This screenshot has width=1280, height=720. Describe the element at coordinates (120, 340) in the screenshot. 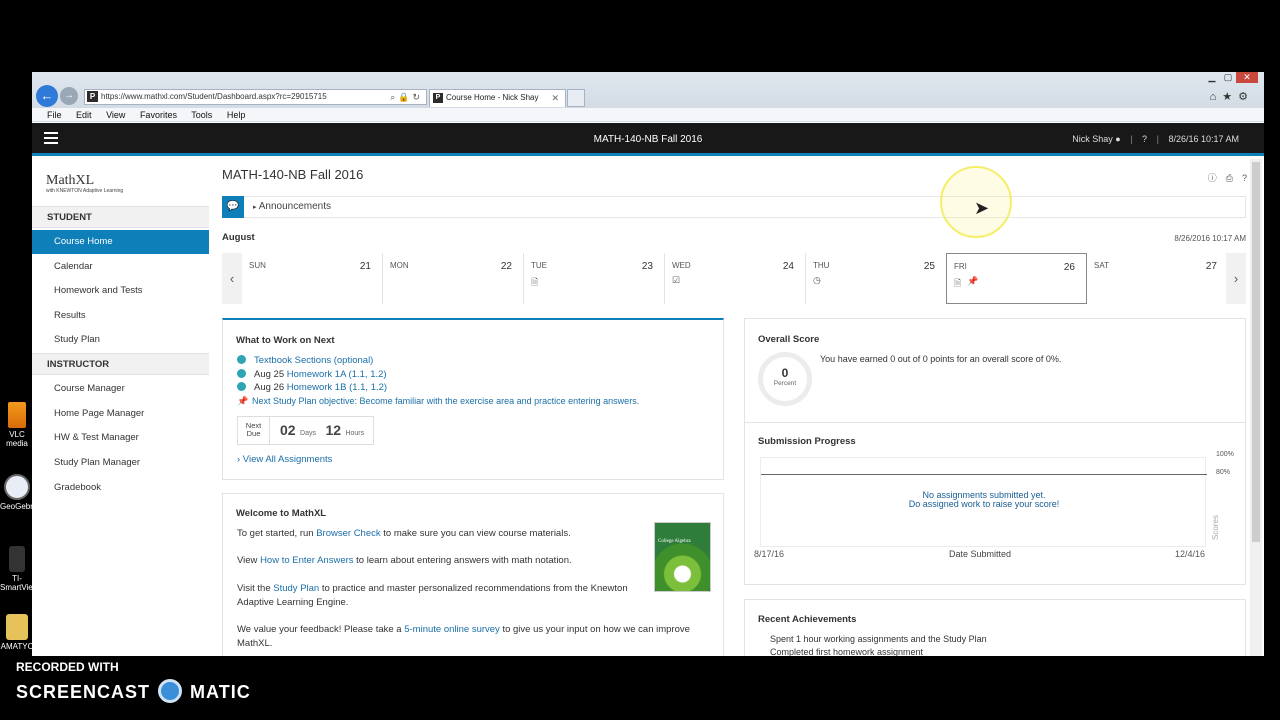

I see `sidebar-item-study-plan: Study Plan` at that location.